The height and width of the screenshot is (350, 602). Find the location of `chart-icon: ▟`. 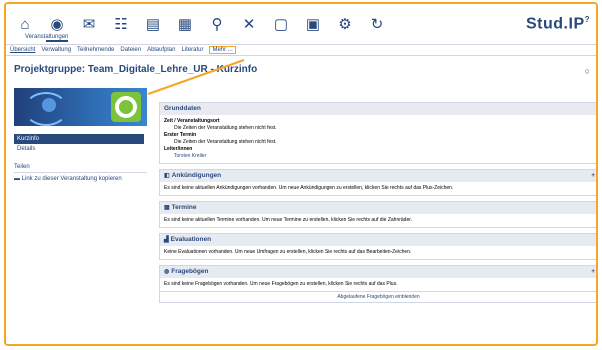

chart-icon: ▟ is located at coordinates (166, 240).